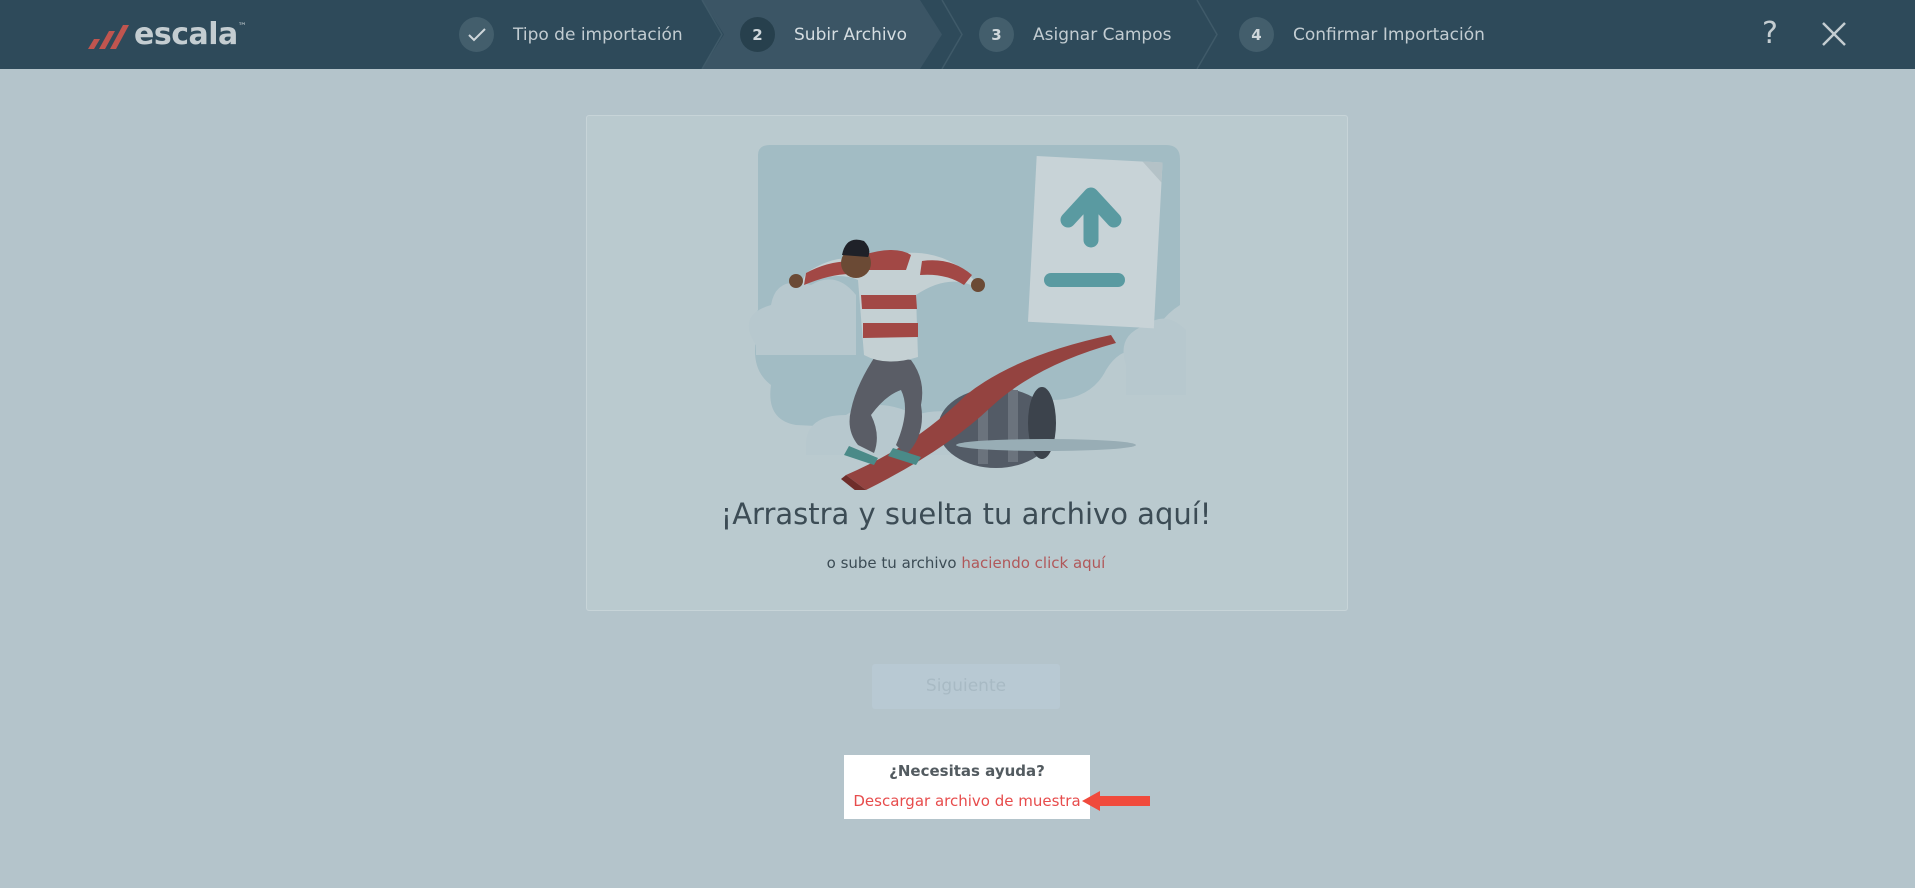 The height and width of the screenshot is (888, 1915). Describe the element at coordinates (1033, 563) in the screenshot. I see `upload-click-link: haciendo click aquí` at that location.